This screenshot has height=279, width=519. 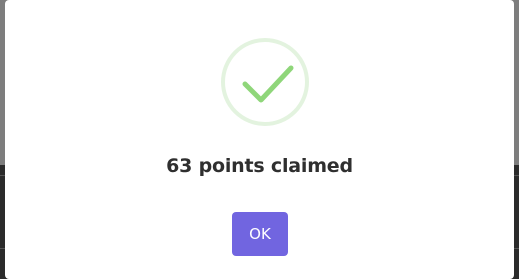 I want to click on checkmark-success-icon, so click(x=265, y=82).